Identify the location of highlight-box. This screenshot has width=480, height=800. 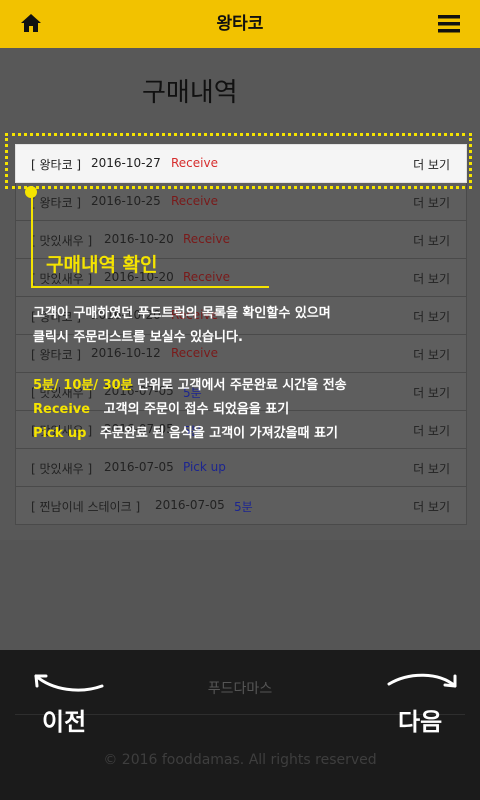
(238, 161).